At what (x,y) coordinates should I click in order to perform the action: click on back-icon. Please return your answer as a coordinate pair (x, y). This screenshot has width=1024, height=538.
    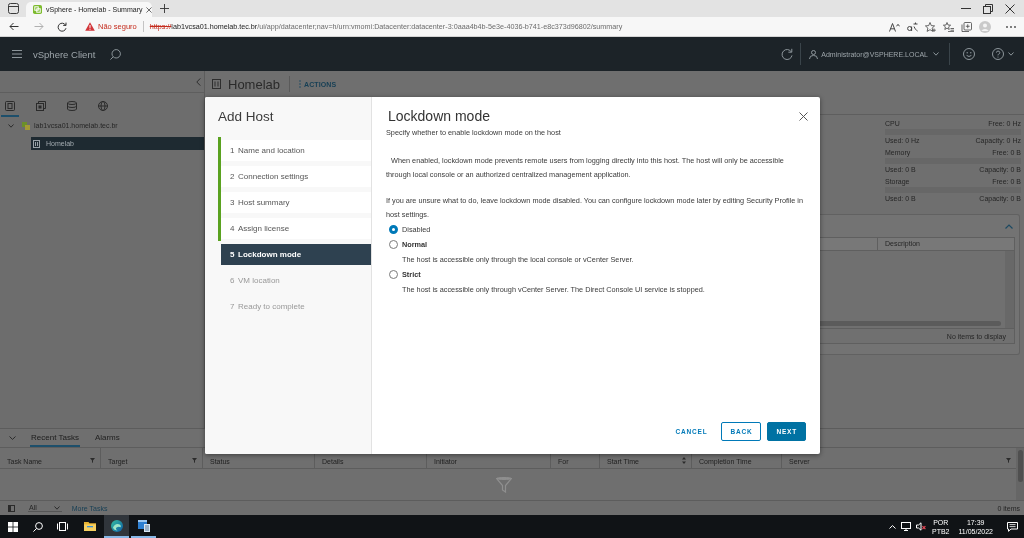
    Looking at the image, I should click on (14, 26).